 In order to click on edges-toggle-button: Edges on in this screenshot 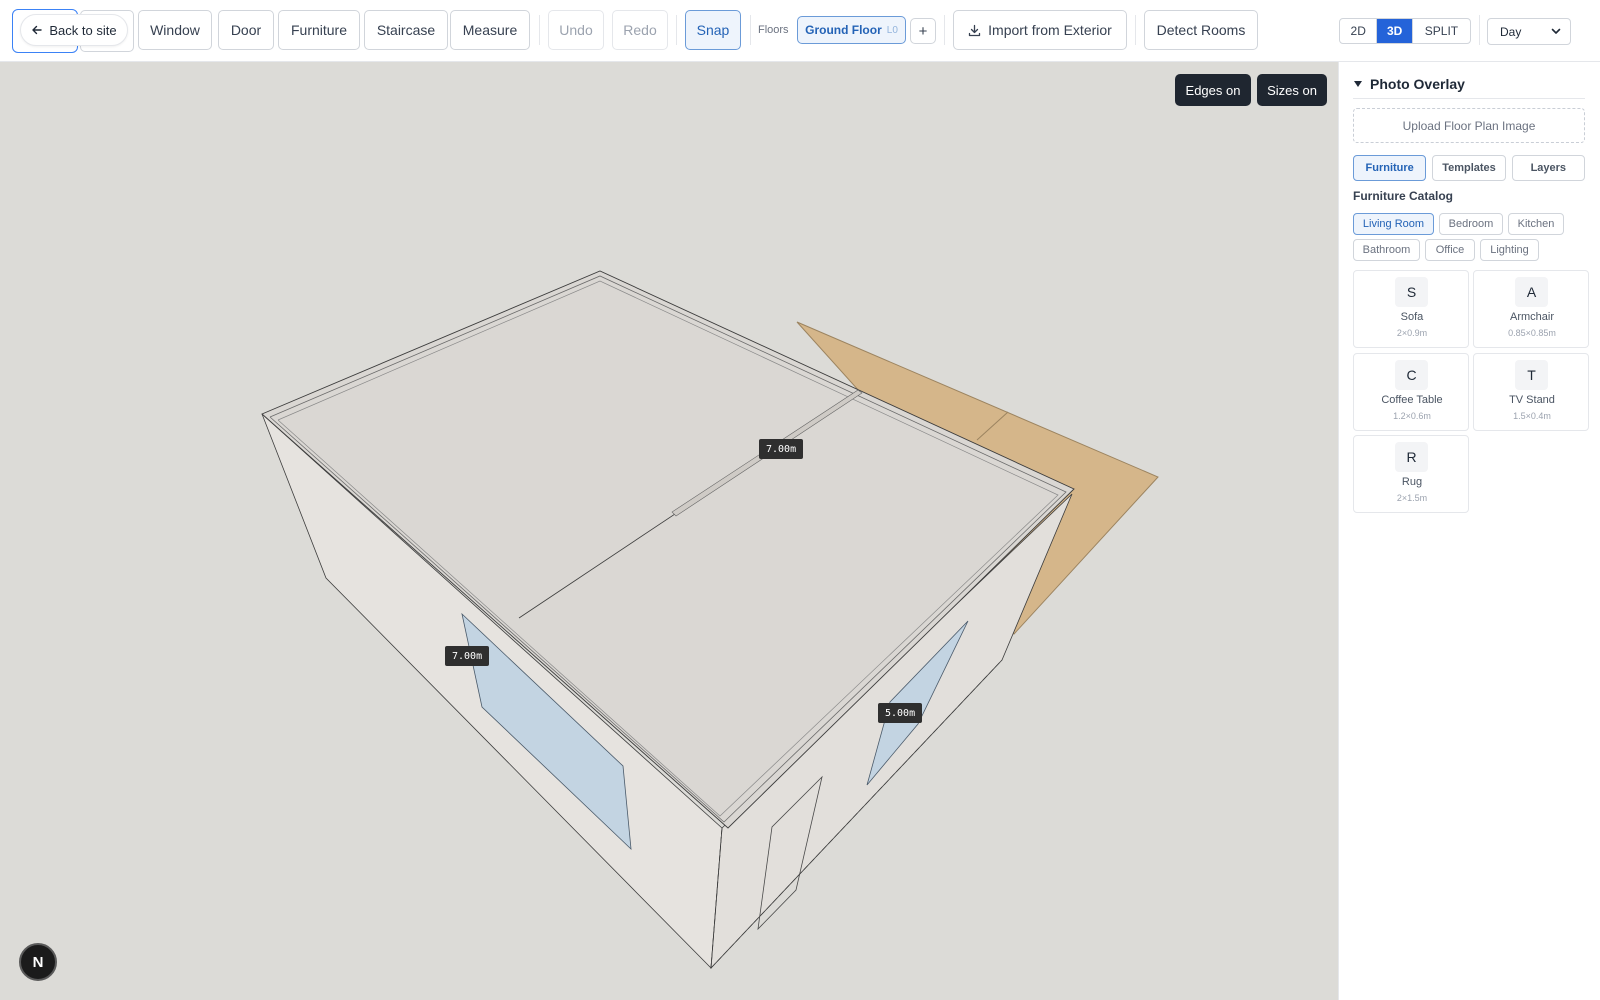, I will do `click(1213, 90)`.